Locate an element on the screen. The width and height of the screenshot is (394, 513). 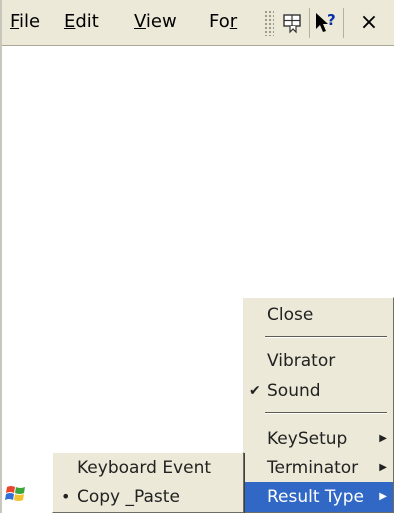
menu-item-vibrator: Vibrator is located at coordinates (318, 361).